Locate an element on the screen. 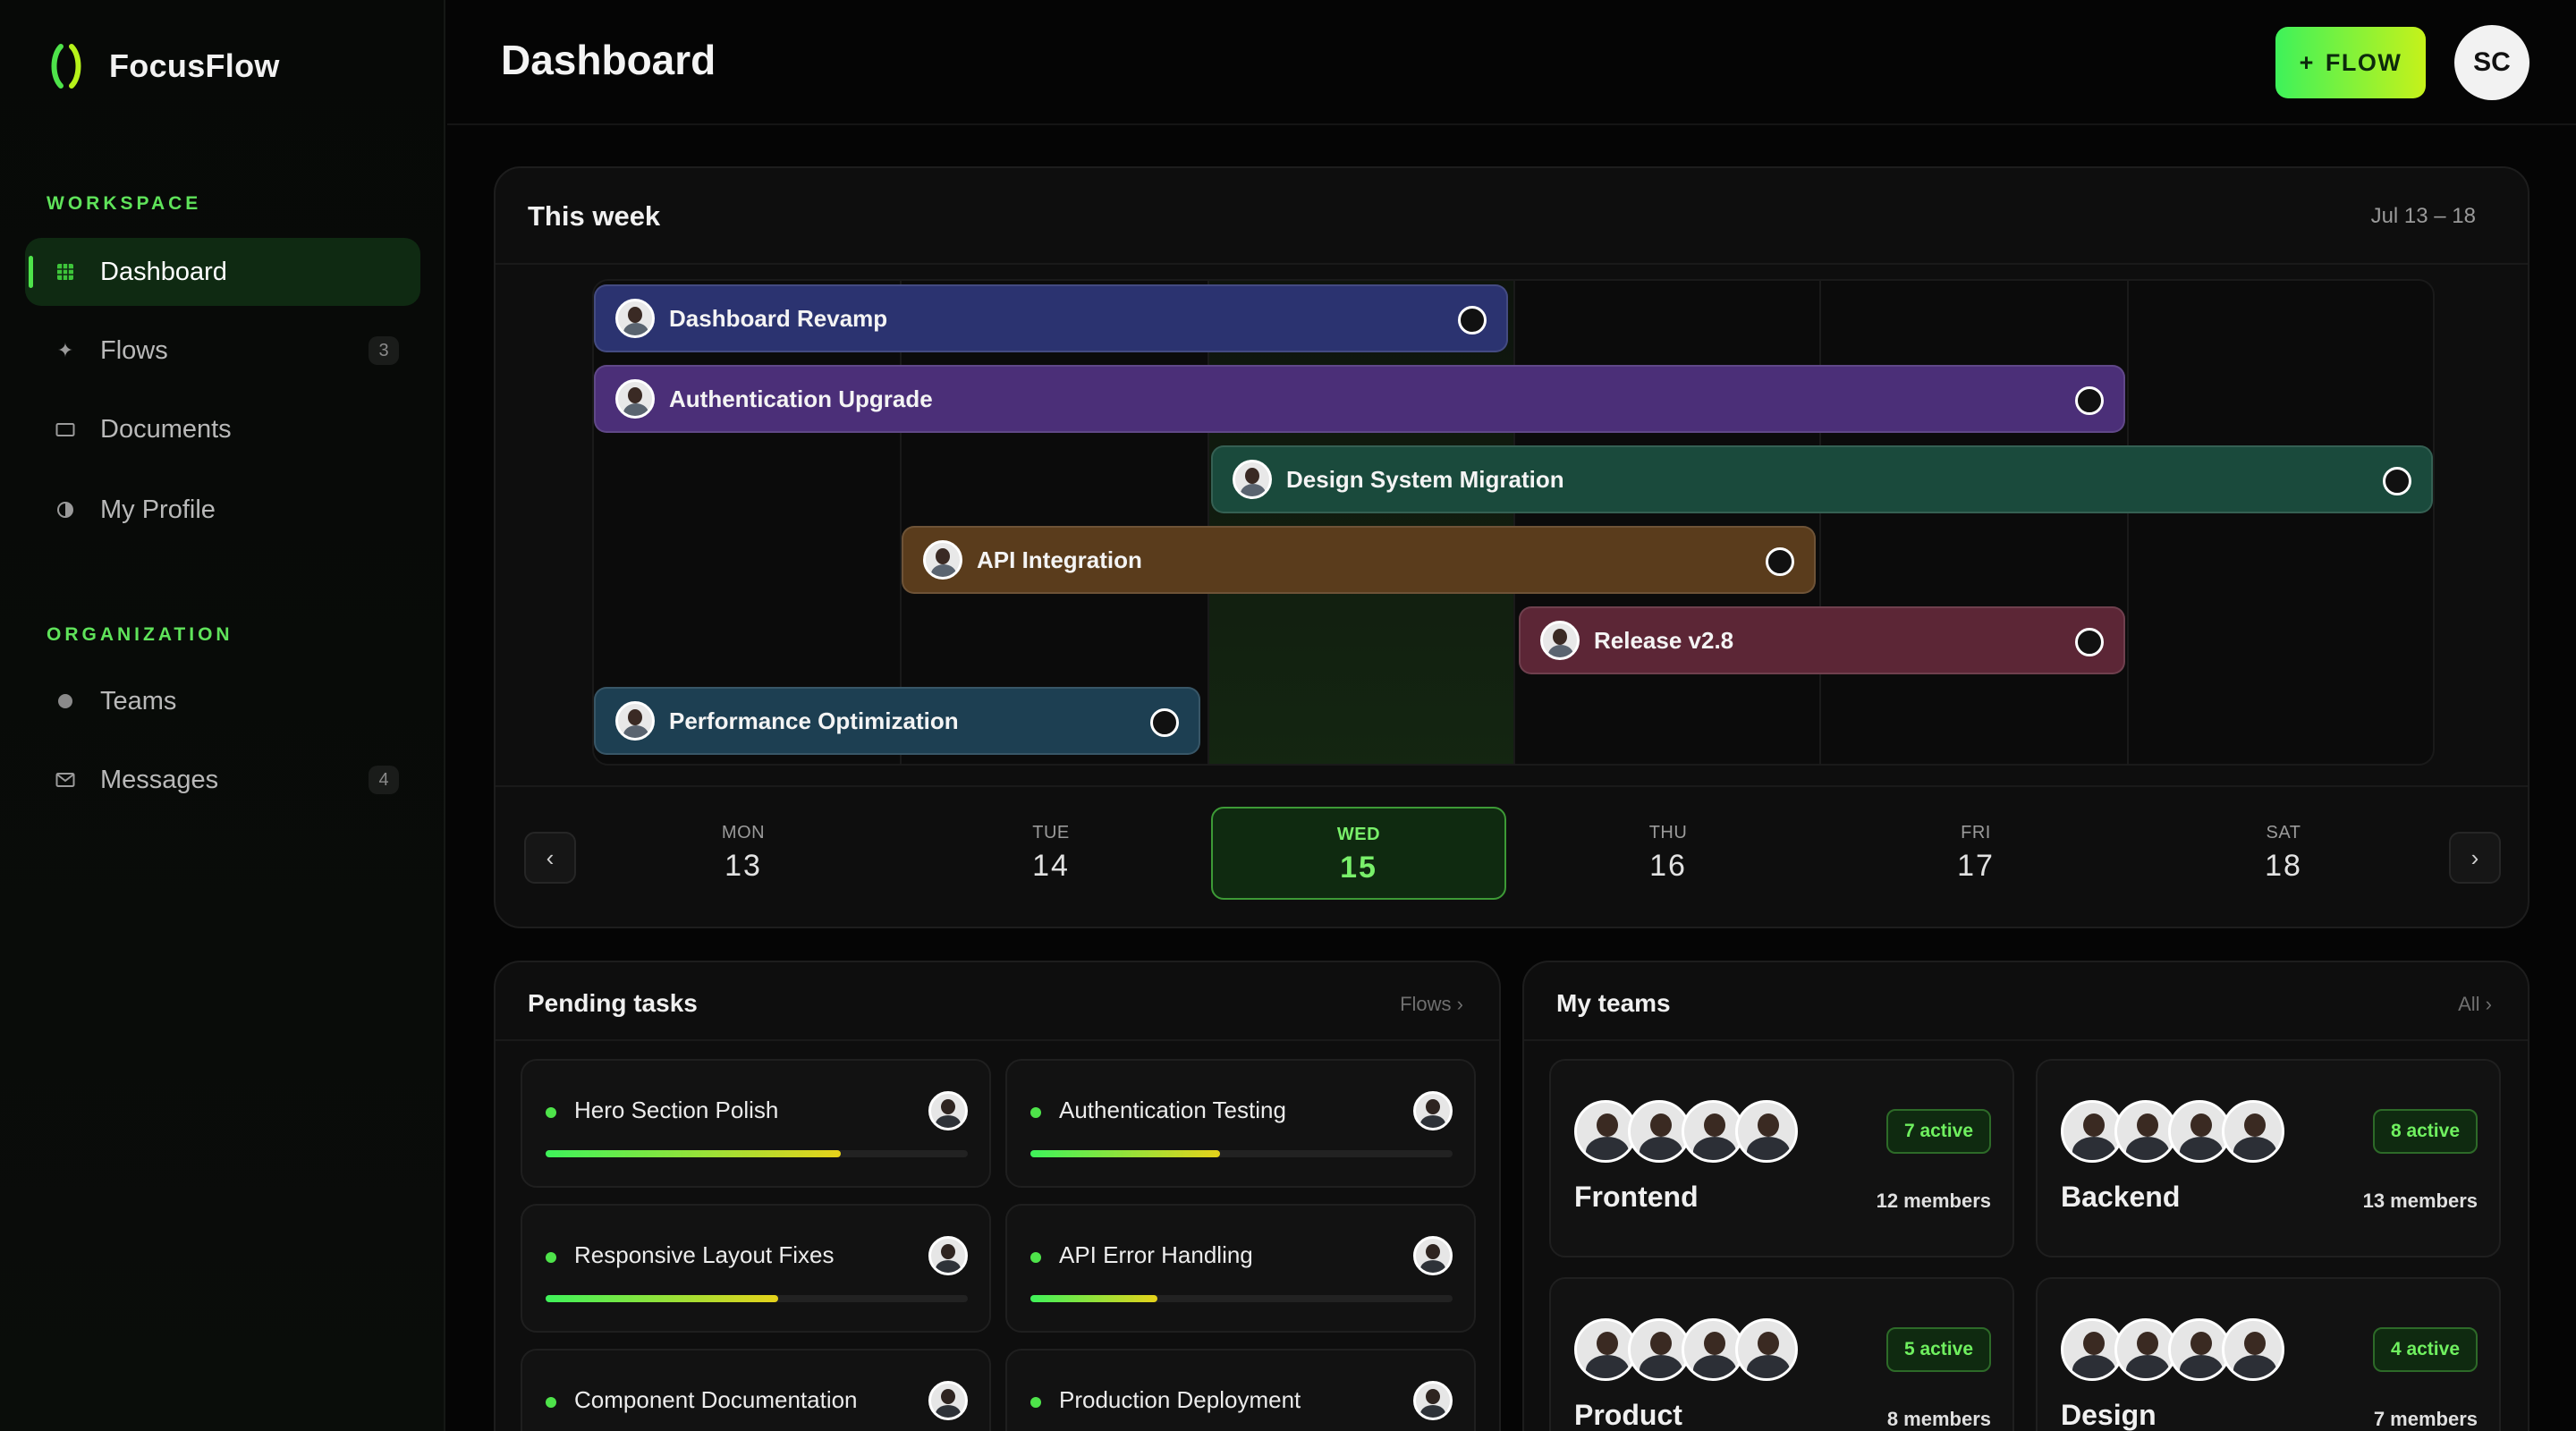 Image resolution: width=2576 pixels, height=1431 pixels. active-count-badge: 8 active is located at coordinates (2425, 1131).